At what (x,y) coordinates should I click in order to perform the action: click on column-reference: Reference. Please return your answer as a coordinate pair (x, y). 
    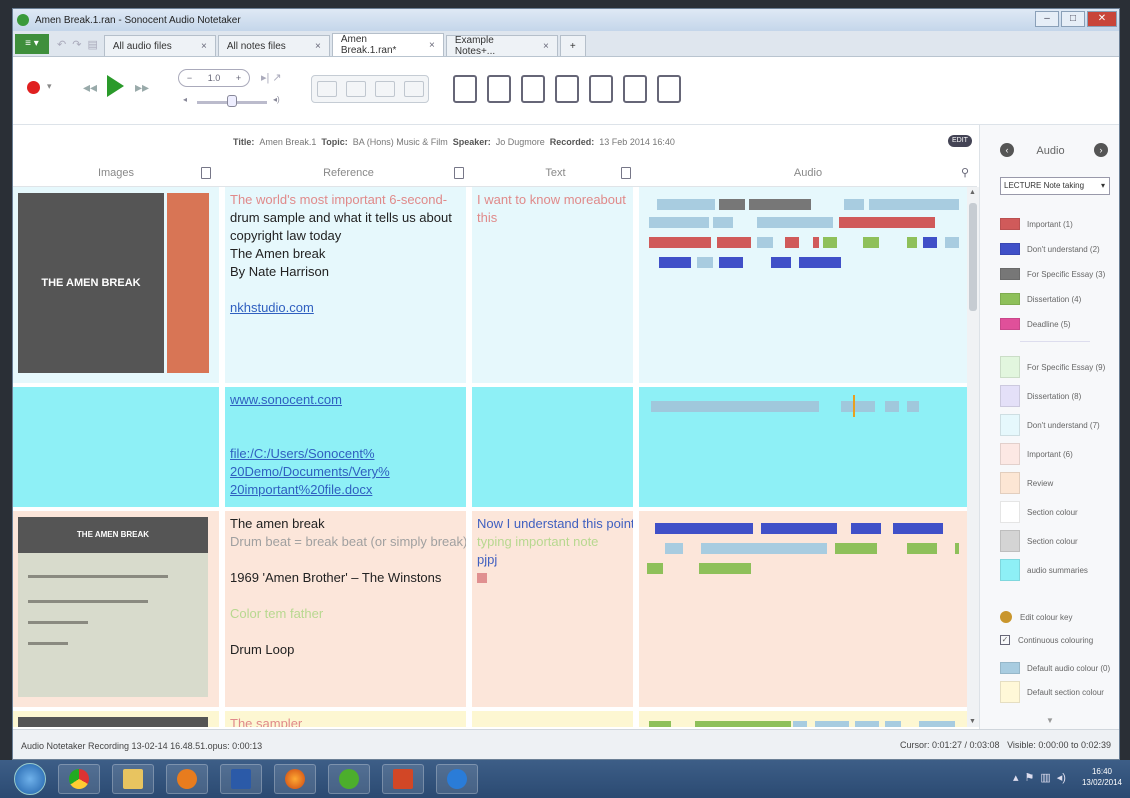
    Looking at the image, I should click on (348, 172).